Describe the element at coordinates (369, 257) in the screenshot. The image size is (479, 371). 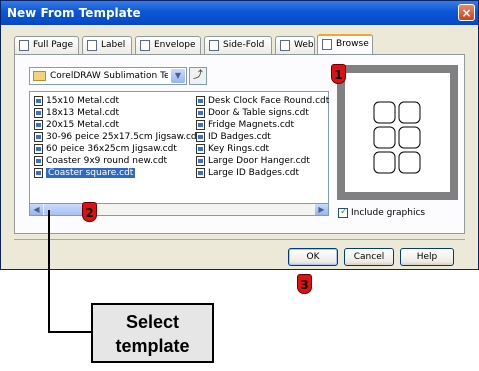
I see `cancel-button: Cancel` at that location.